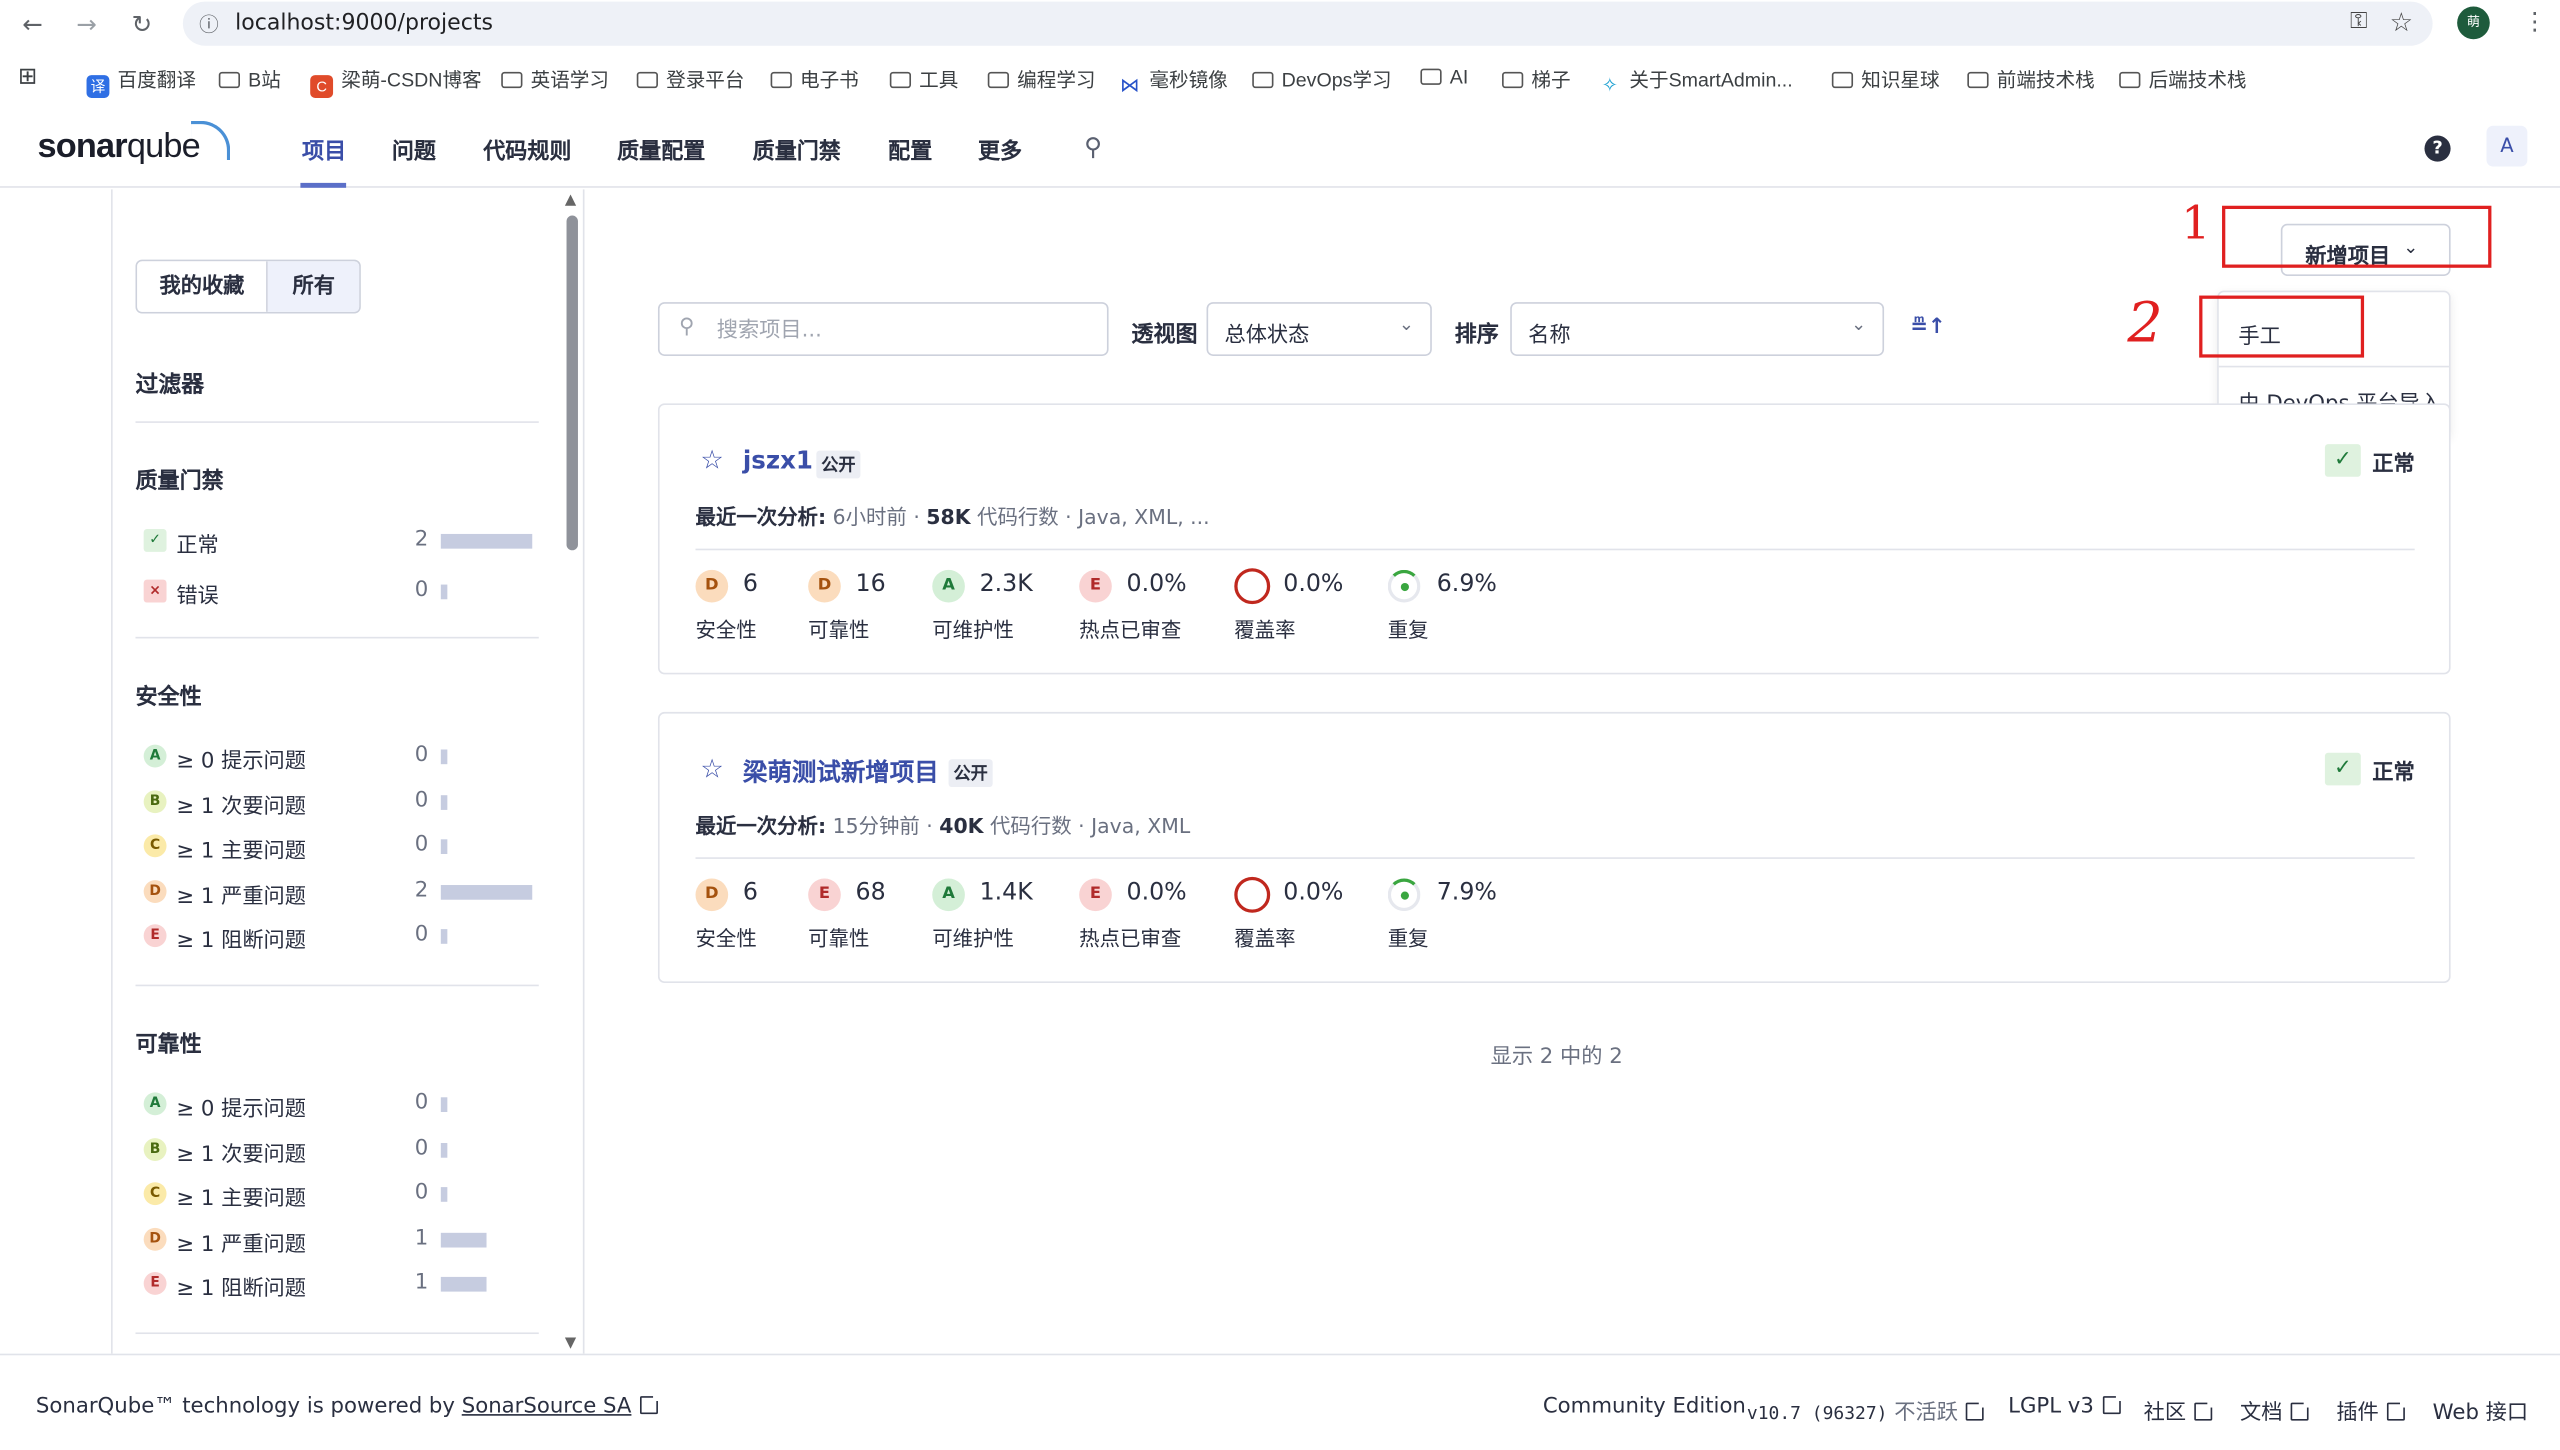  What do you see at coordinates (141, 81) in the screenshot?
I see `bookmark-item: 译百度翻译` at bounding box center [141, 81].